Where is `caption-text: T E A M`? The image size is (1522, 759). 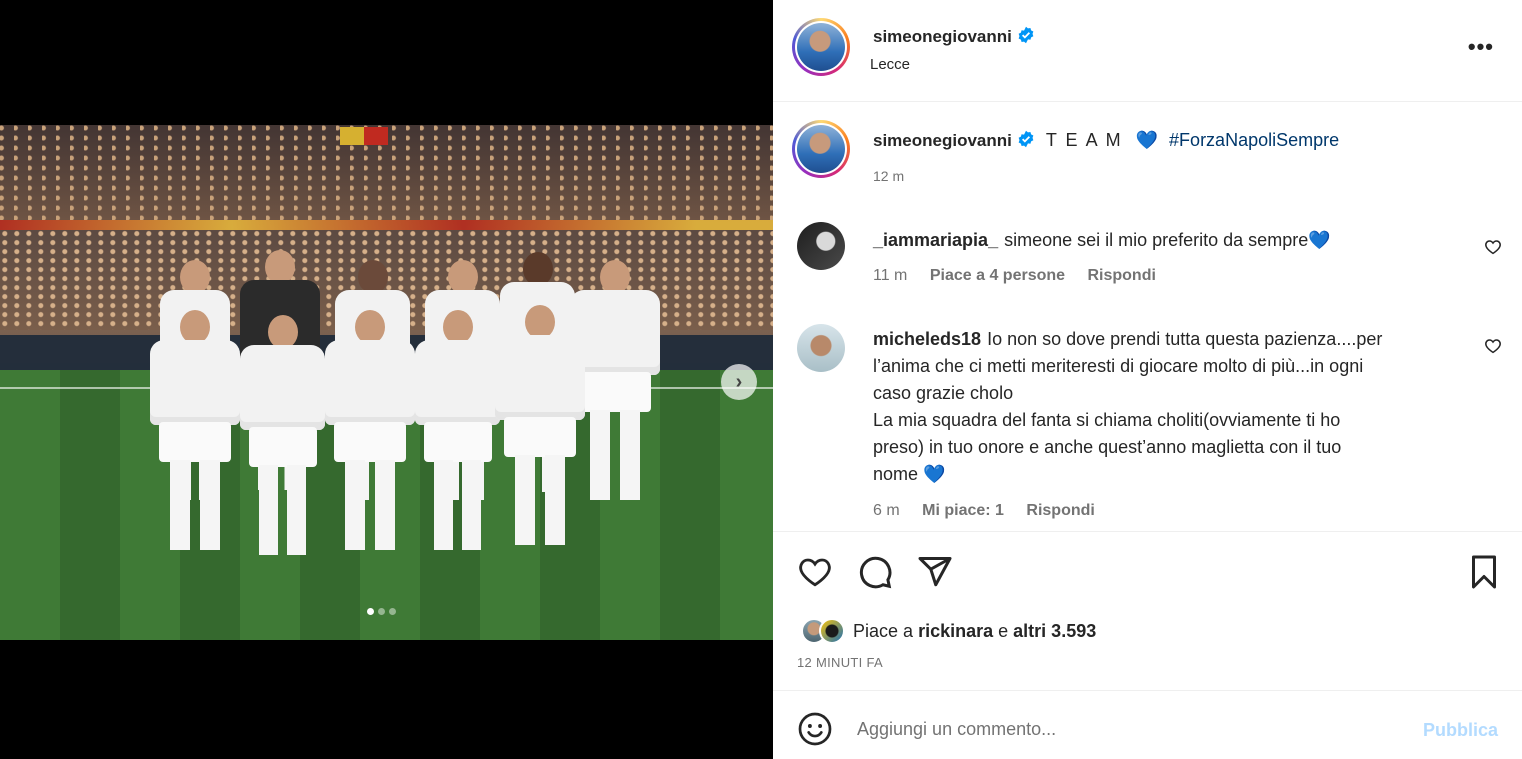
caption-text: T E A M is located at coordinates (1084, 140).